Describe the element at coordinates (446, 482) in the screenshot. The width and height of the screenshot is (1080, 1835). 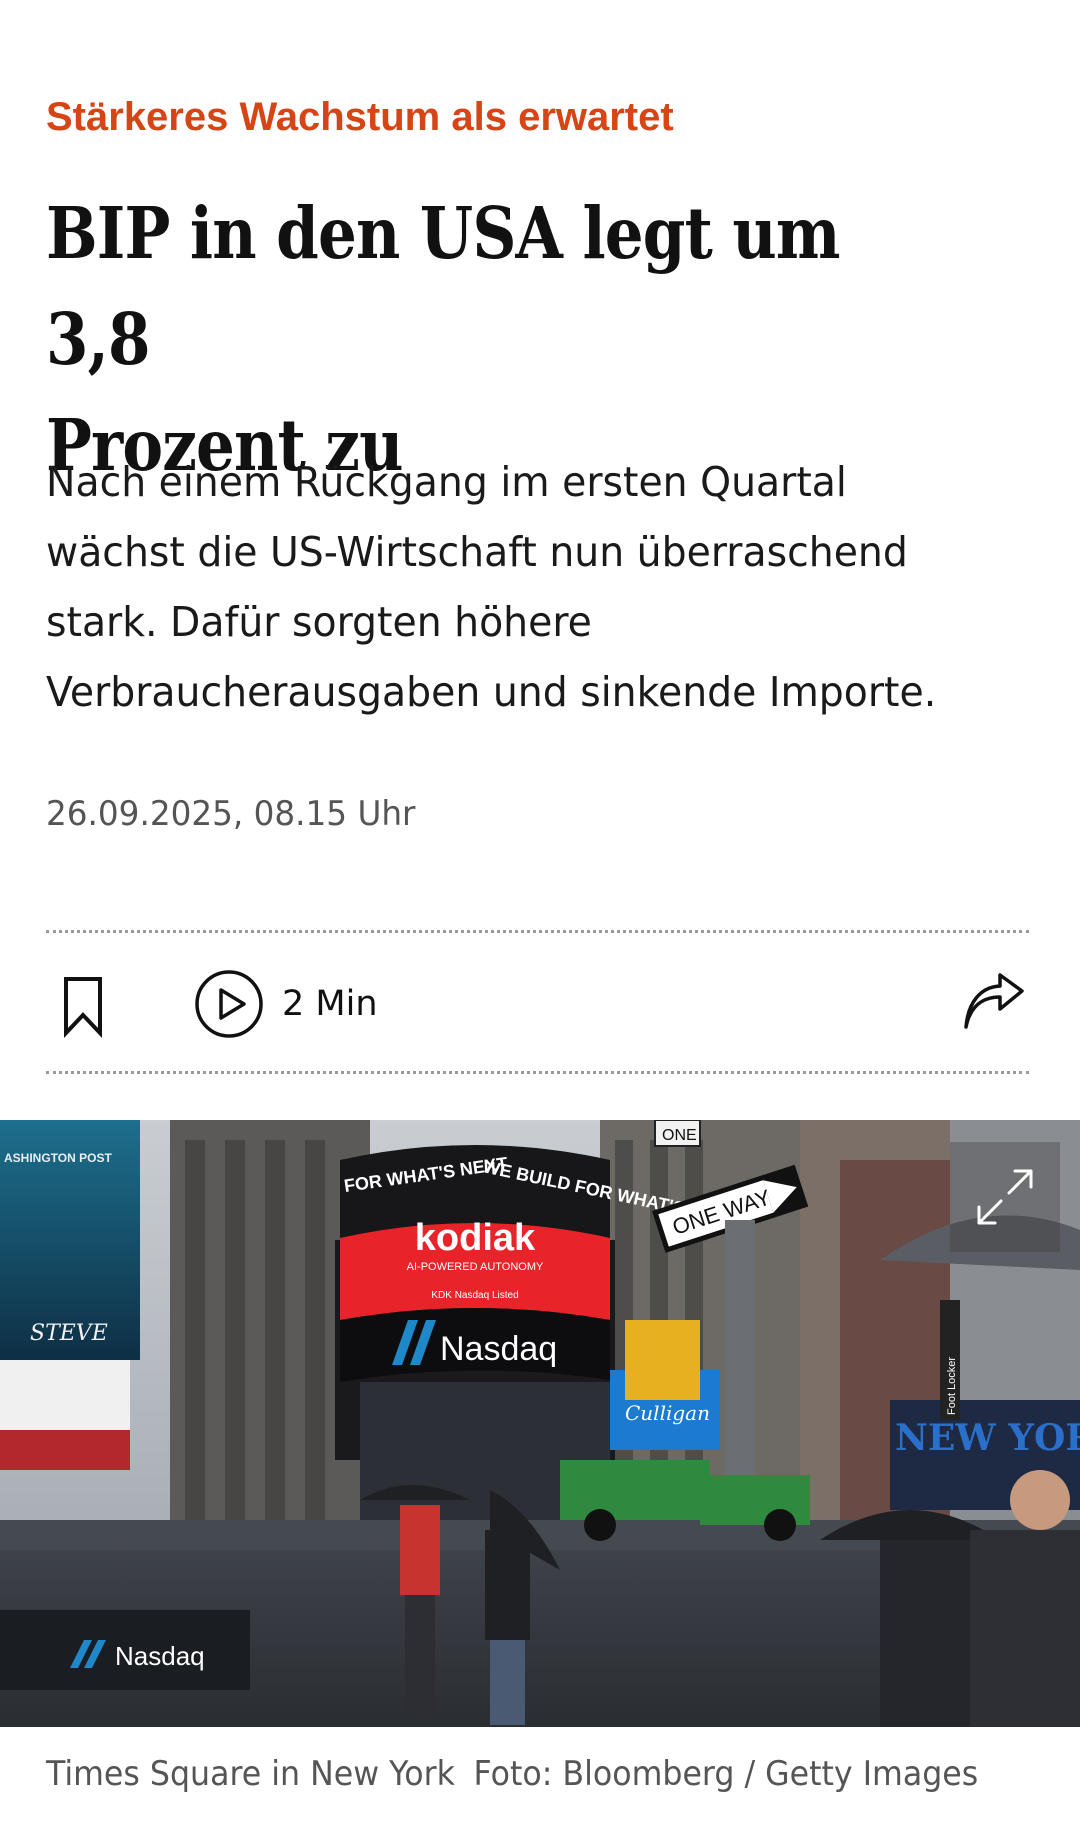
I see `intro-line-1: Nach einem Rückgang im ersten Quartal` at that location.